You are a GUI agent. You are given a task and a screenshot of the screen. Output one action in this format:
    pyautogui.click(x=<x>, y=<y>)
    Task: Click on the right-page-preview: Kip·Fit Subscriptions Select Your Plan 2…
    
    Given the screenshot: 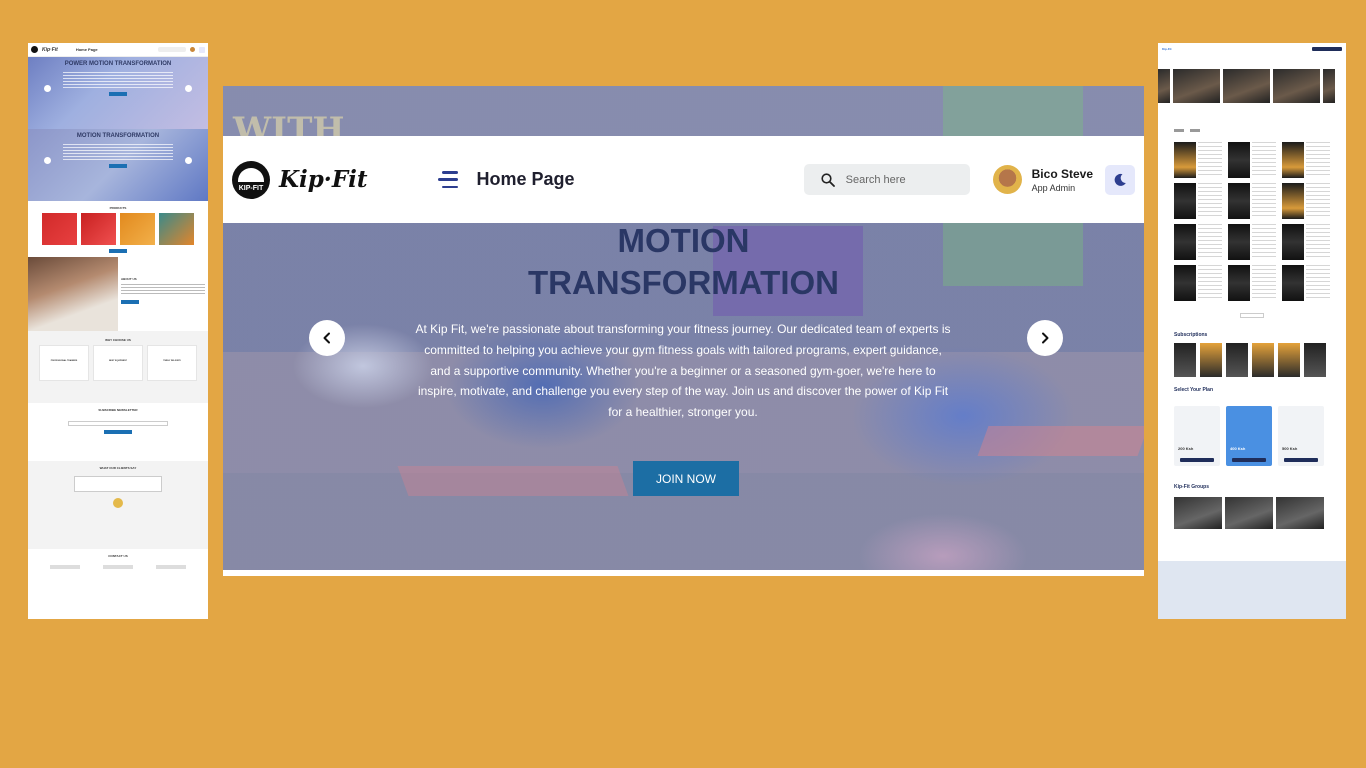 What is the action you would take?
    pyautogui.click(x=1252, y=331)
    